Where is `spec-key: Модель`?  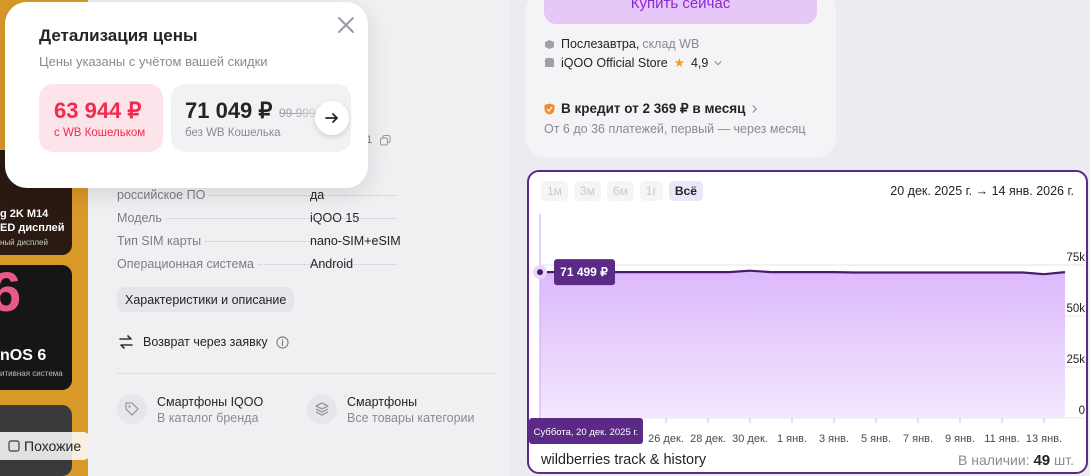 spec-key: Модель is located at coordinates (139, 218).